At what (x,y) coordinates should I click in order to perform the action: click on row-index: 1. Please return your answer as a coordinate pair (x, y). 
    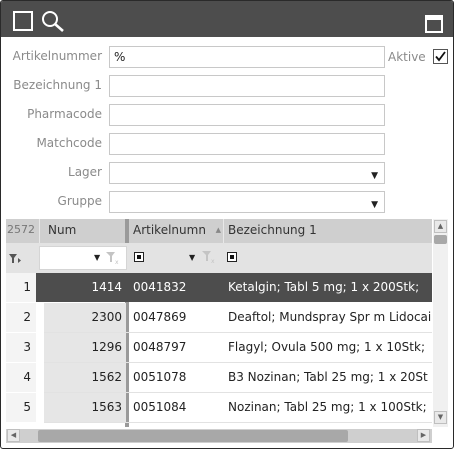
    Looking at the image, I should click on (21, 287).